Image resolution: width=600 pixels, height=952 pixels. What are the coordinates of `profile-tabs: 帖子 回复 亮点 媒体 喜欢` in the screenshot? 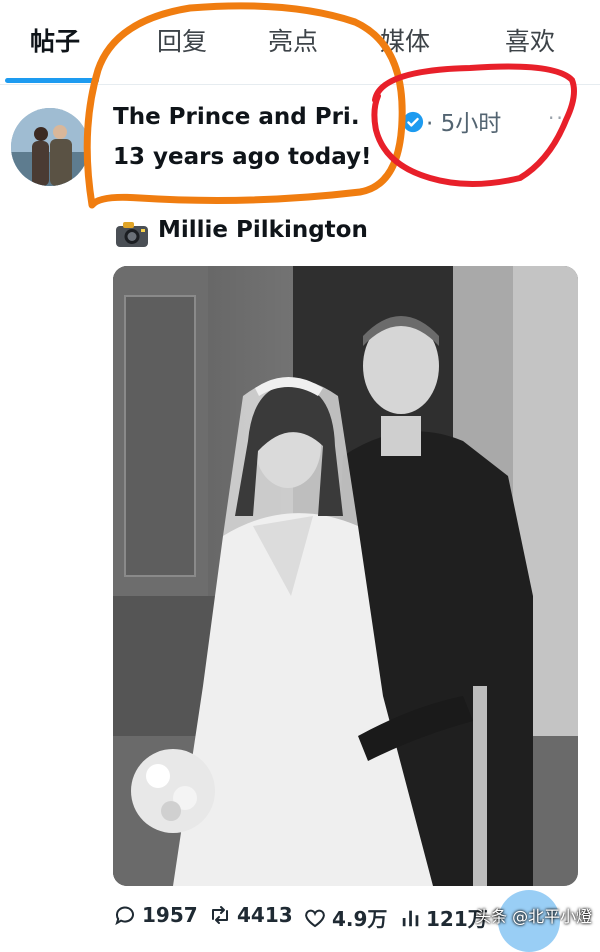 It's located at (300, 42).